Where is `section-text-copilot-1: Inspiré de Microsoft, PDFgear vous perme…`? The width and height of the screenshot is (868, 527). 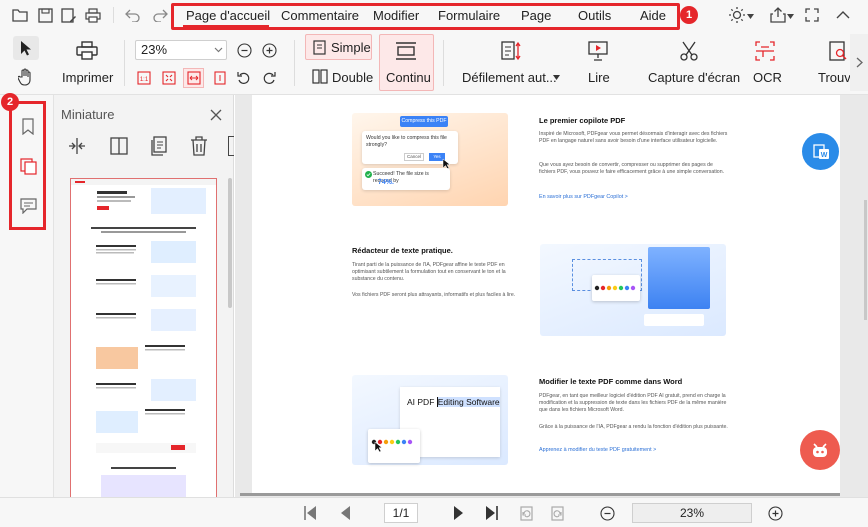 section-text-copilot-1: Inspiré de Microsoft, PDFgear vous perme… is located at coordinates (633, 138).